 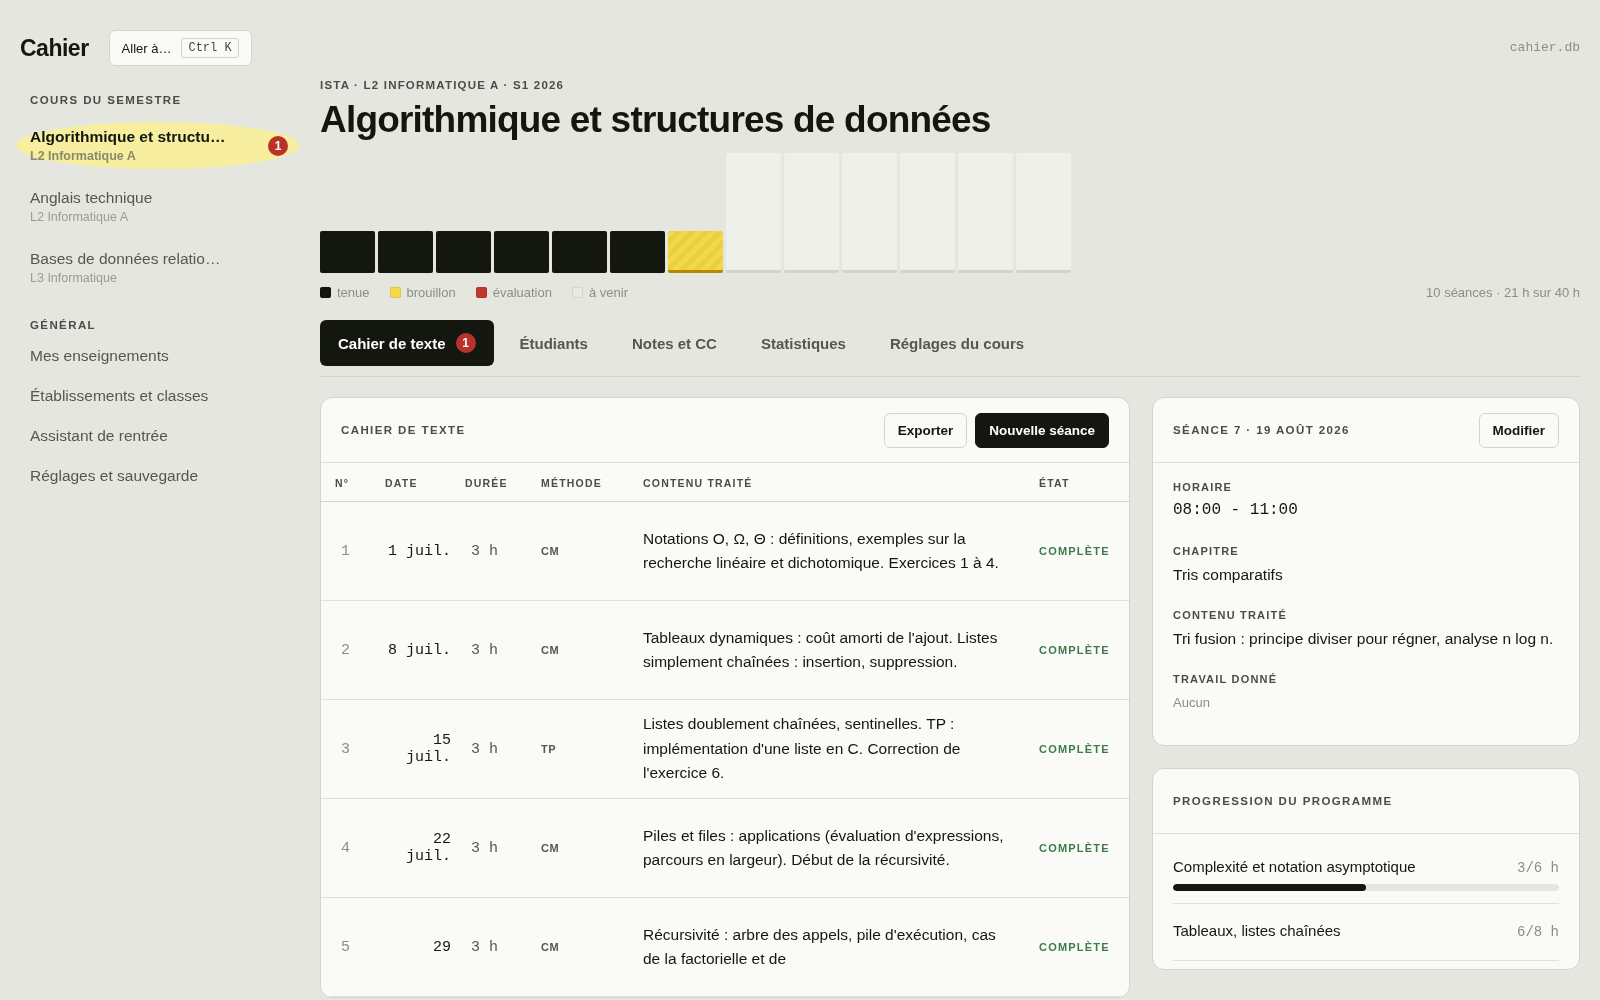 What do you see at coordinates (1206, 551) in the screenshot?
I see `field-label: CHAPITRE` at bounding box center [1206, 551].